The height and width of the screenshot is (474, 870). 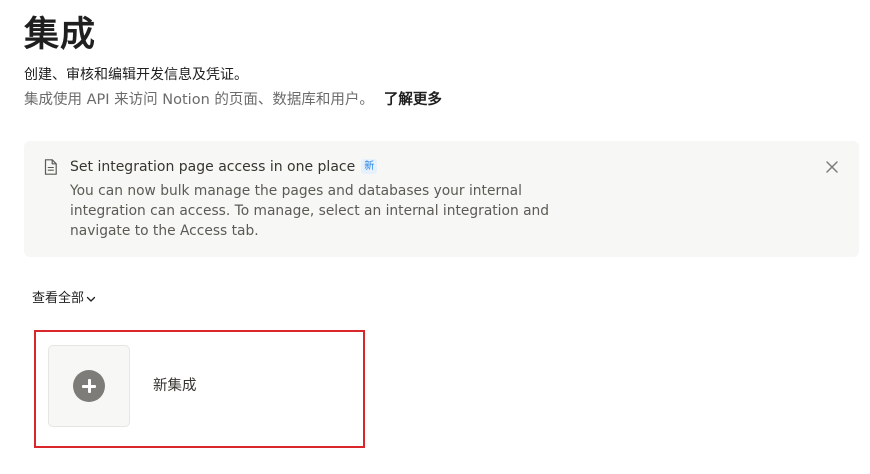 I want to click on learn-more-link: 了解更多, so click(x=413, y=100).